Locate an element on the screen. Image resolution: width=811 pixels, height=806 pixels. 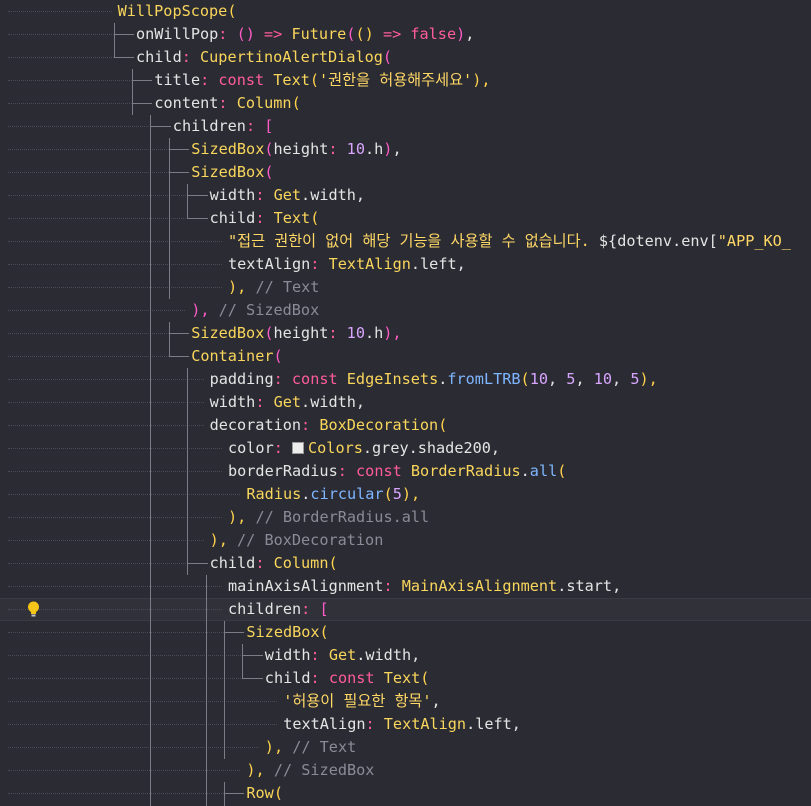
code-text: ), // BorderRadius.all is located at coordinates (328, 517).